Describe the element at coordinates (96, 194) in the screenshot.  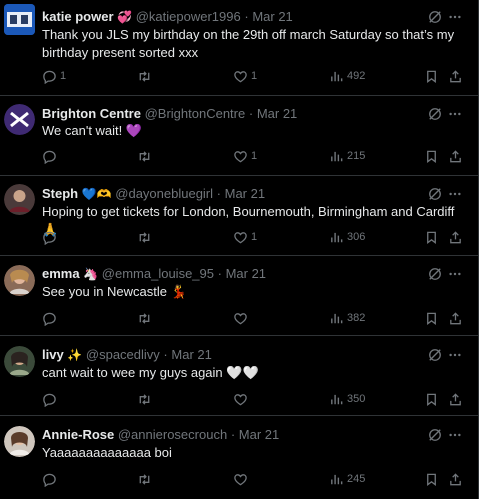
I see `name-badge: 💙🫶` at that location.